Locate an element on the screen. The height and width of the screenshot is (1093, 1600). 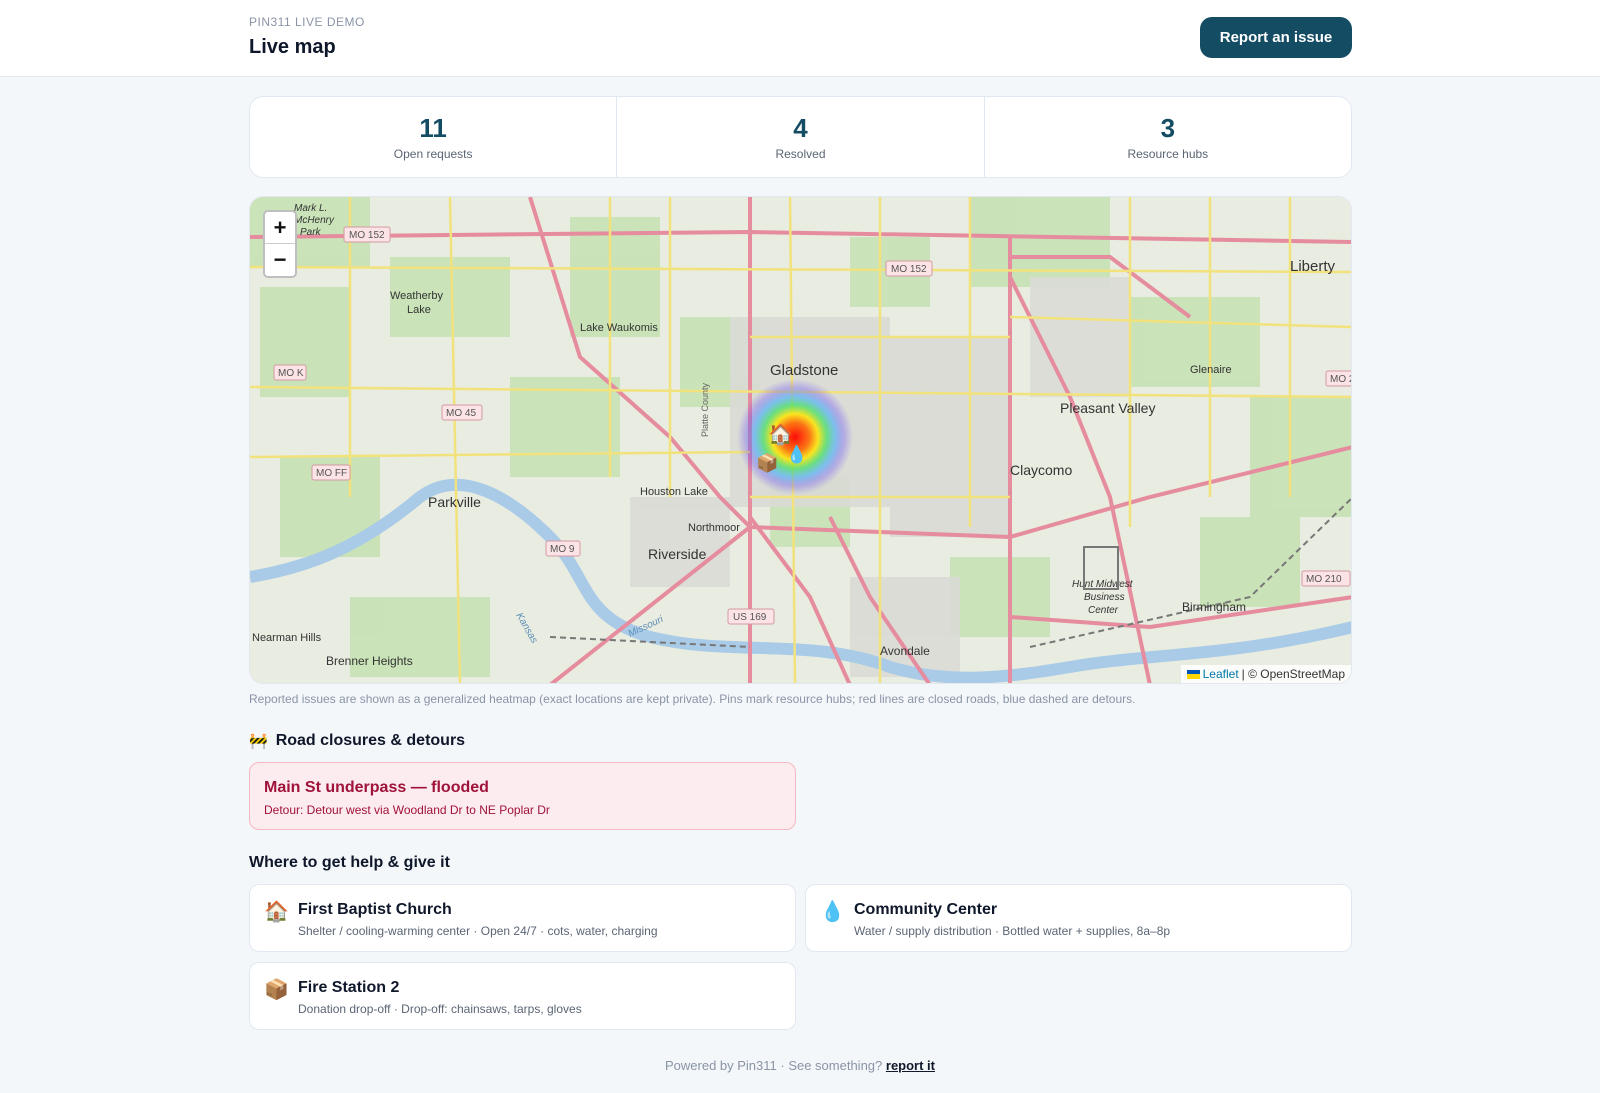
map-attribution: Leaflet | © OpenStreetMap is located at coordinates (1265, 674).